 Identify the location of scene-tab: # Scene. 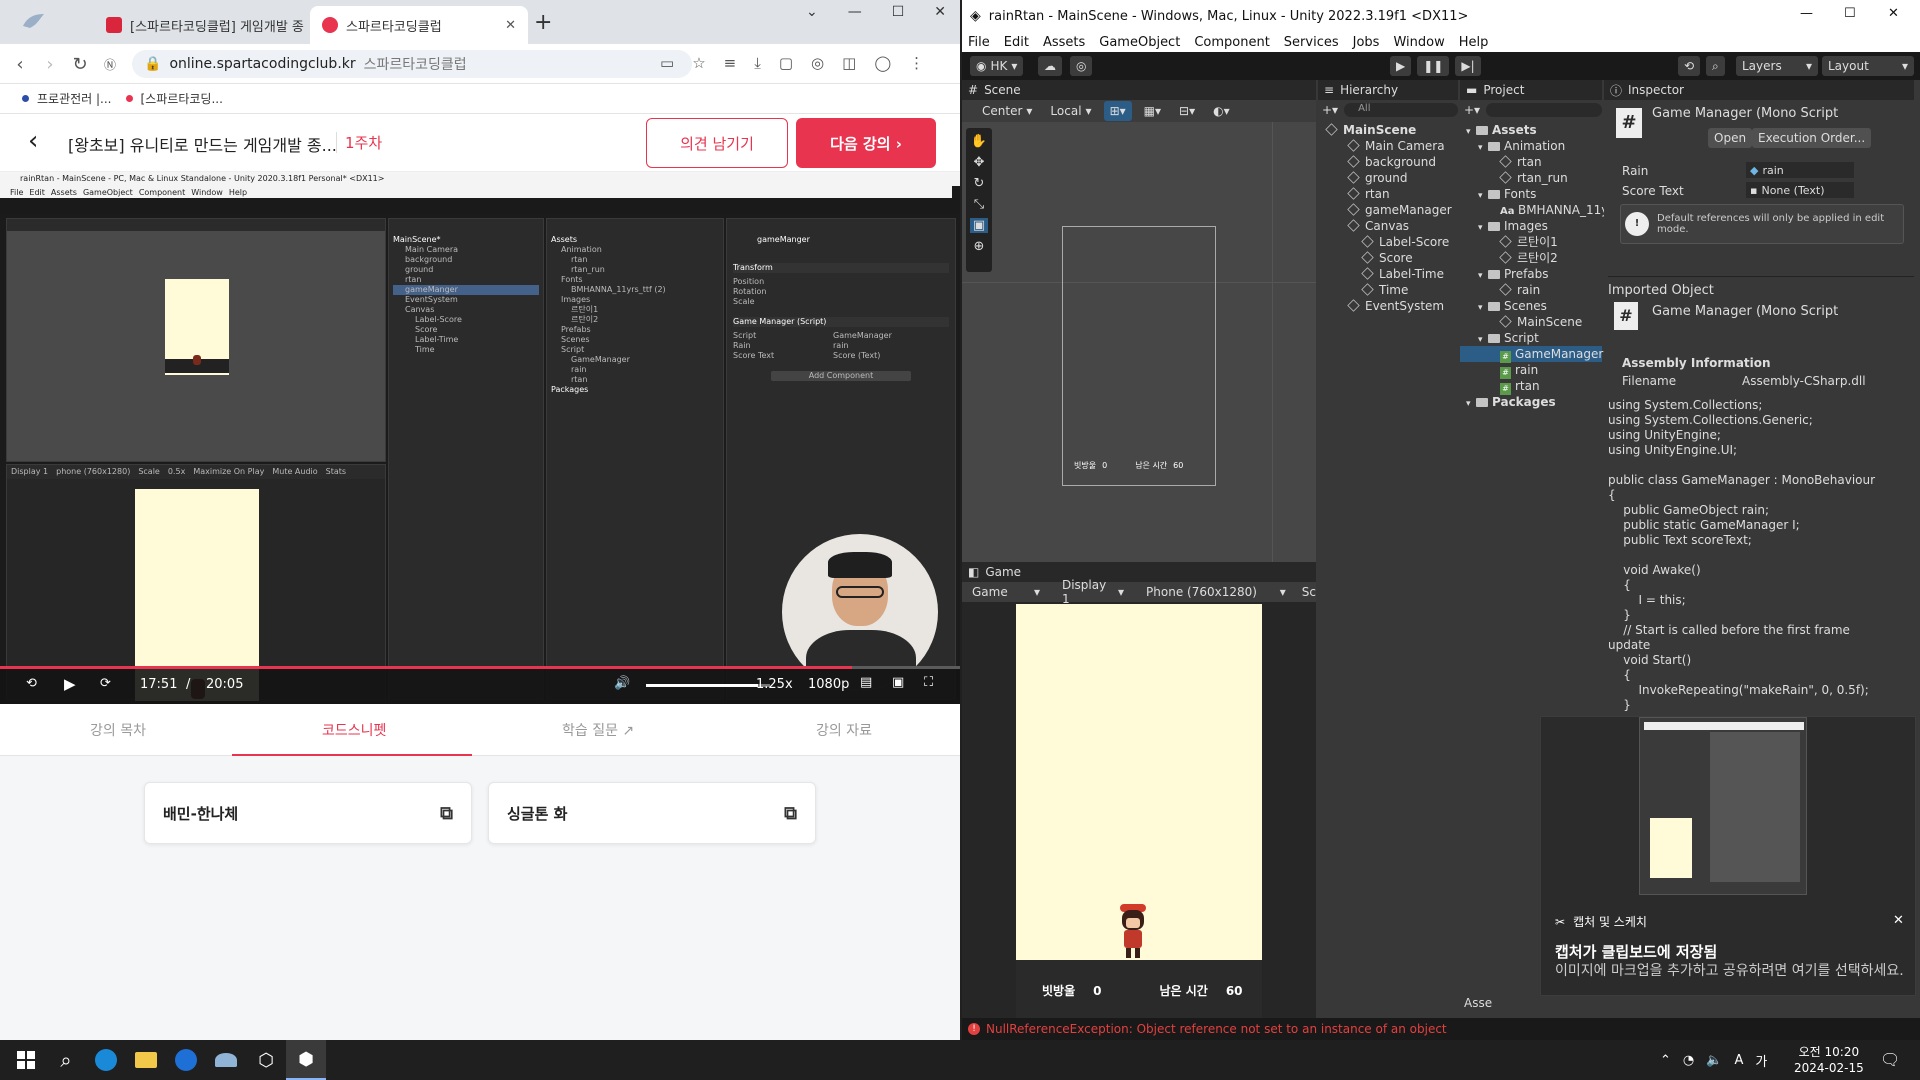
(1139, 90).